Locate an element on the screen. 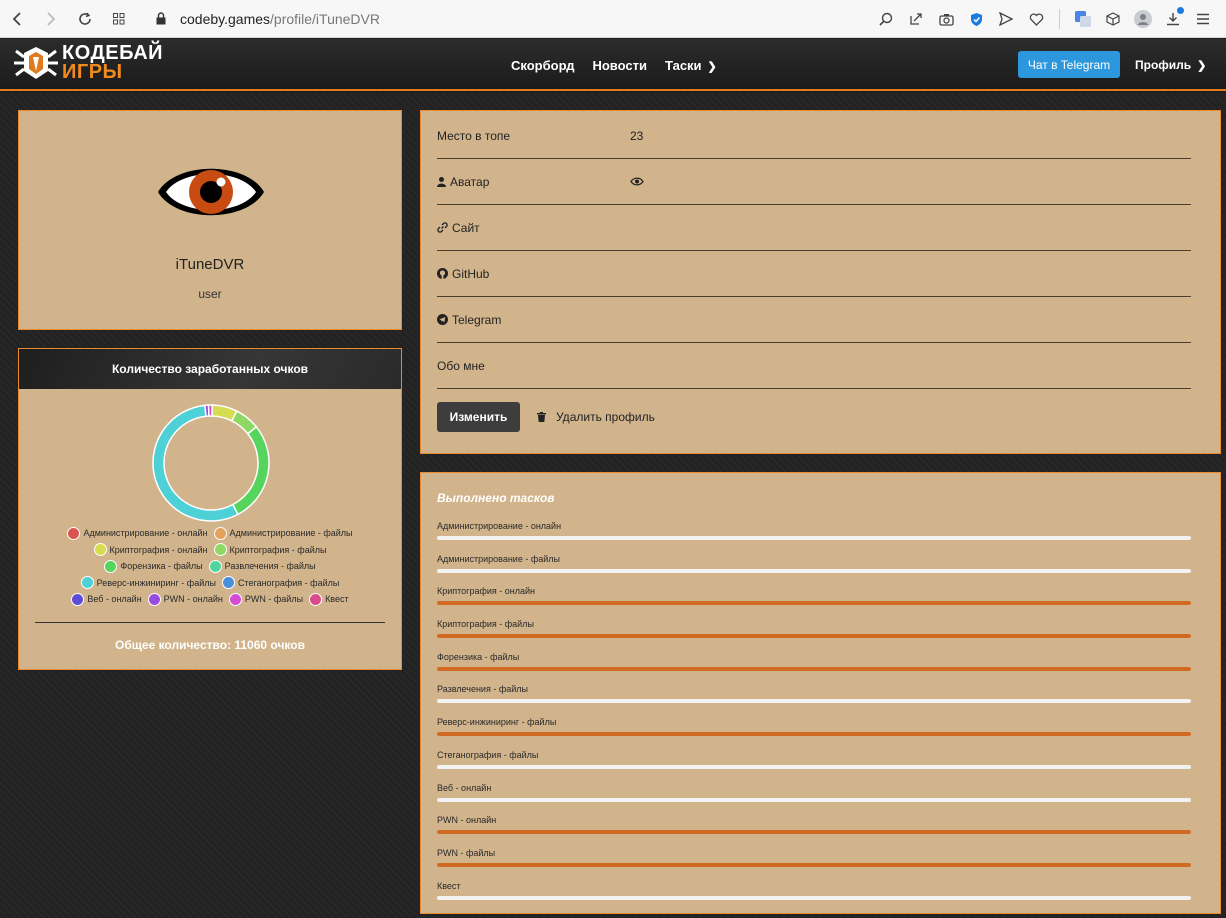 The height and width of the screenshot is (918, 1226). legend-item: Развлечения - файлы is located at coordinates (262, 566).